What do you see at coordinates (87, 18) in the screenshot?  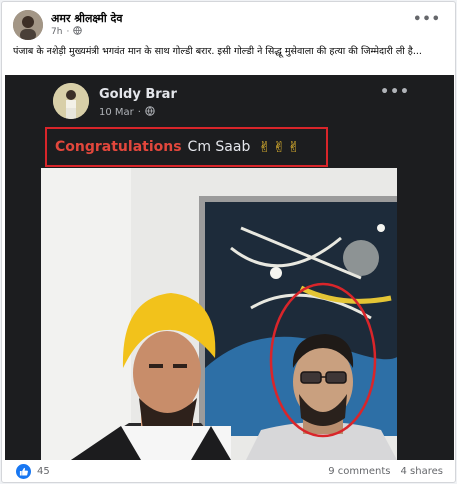 I see `author-name: अमर श्रीलक्ष्मी देव` at bounding box center [87, 18].